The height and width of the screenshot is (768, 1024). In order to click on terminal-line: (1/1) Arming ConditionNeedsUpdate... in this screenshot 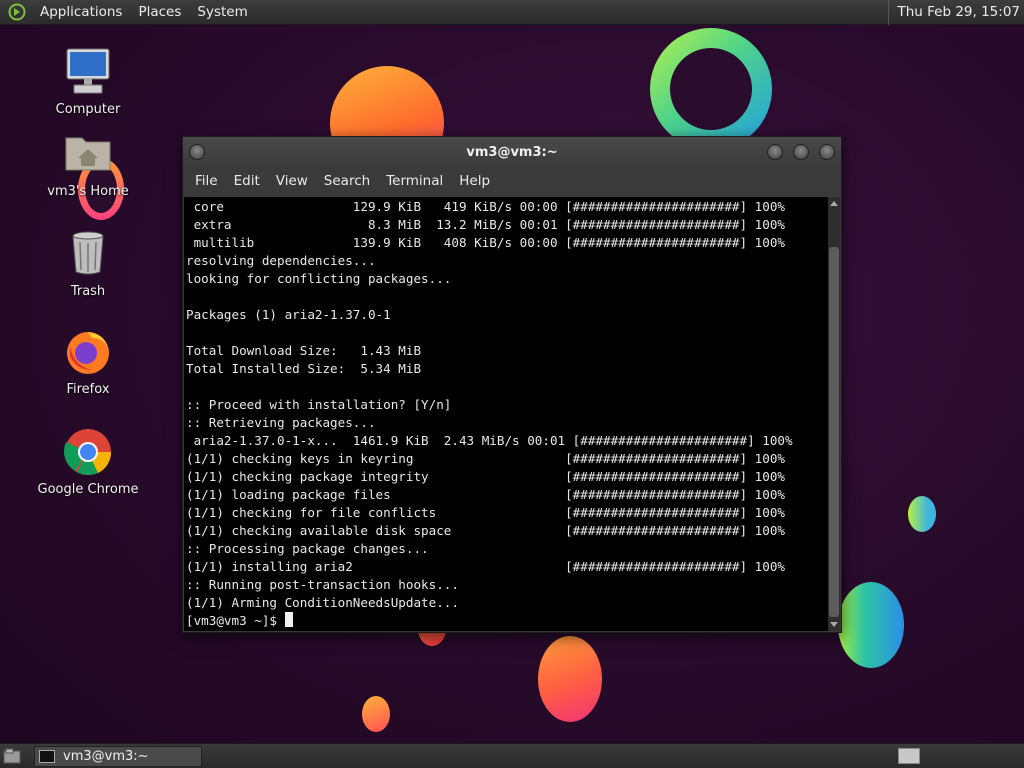, I will do `click(322, 602)`.